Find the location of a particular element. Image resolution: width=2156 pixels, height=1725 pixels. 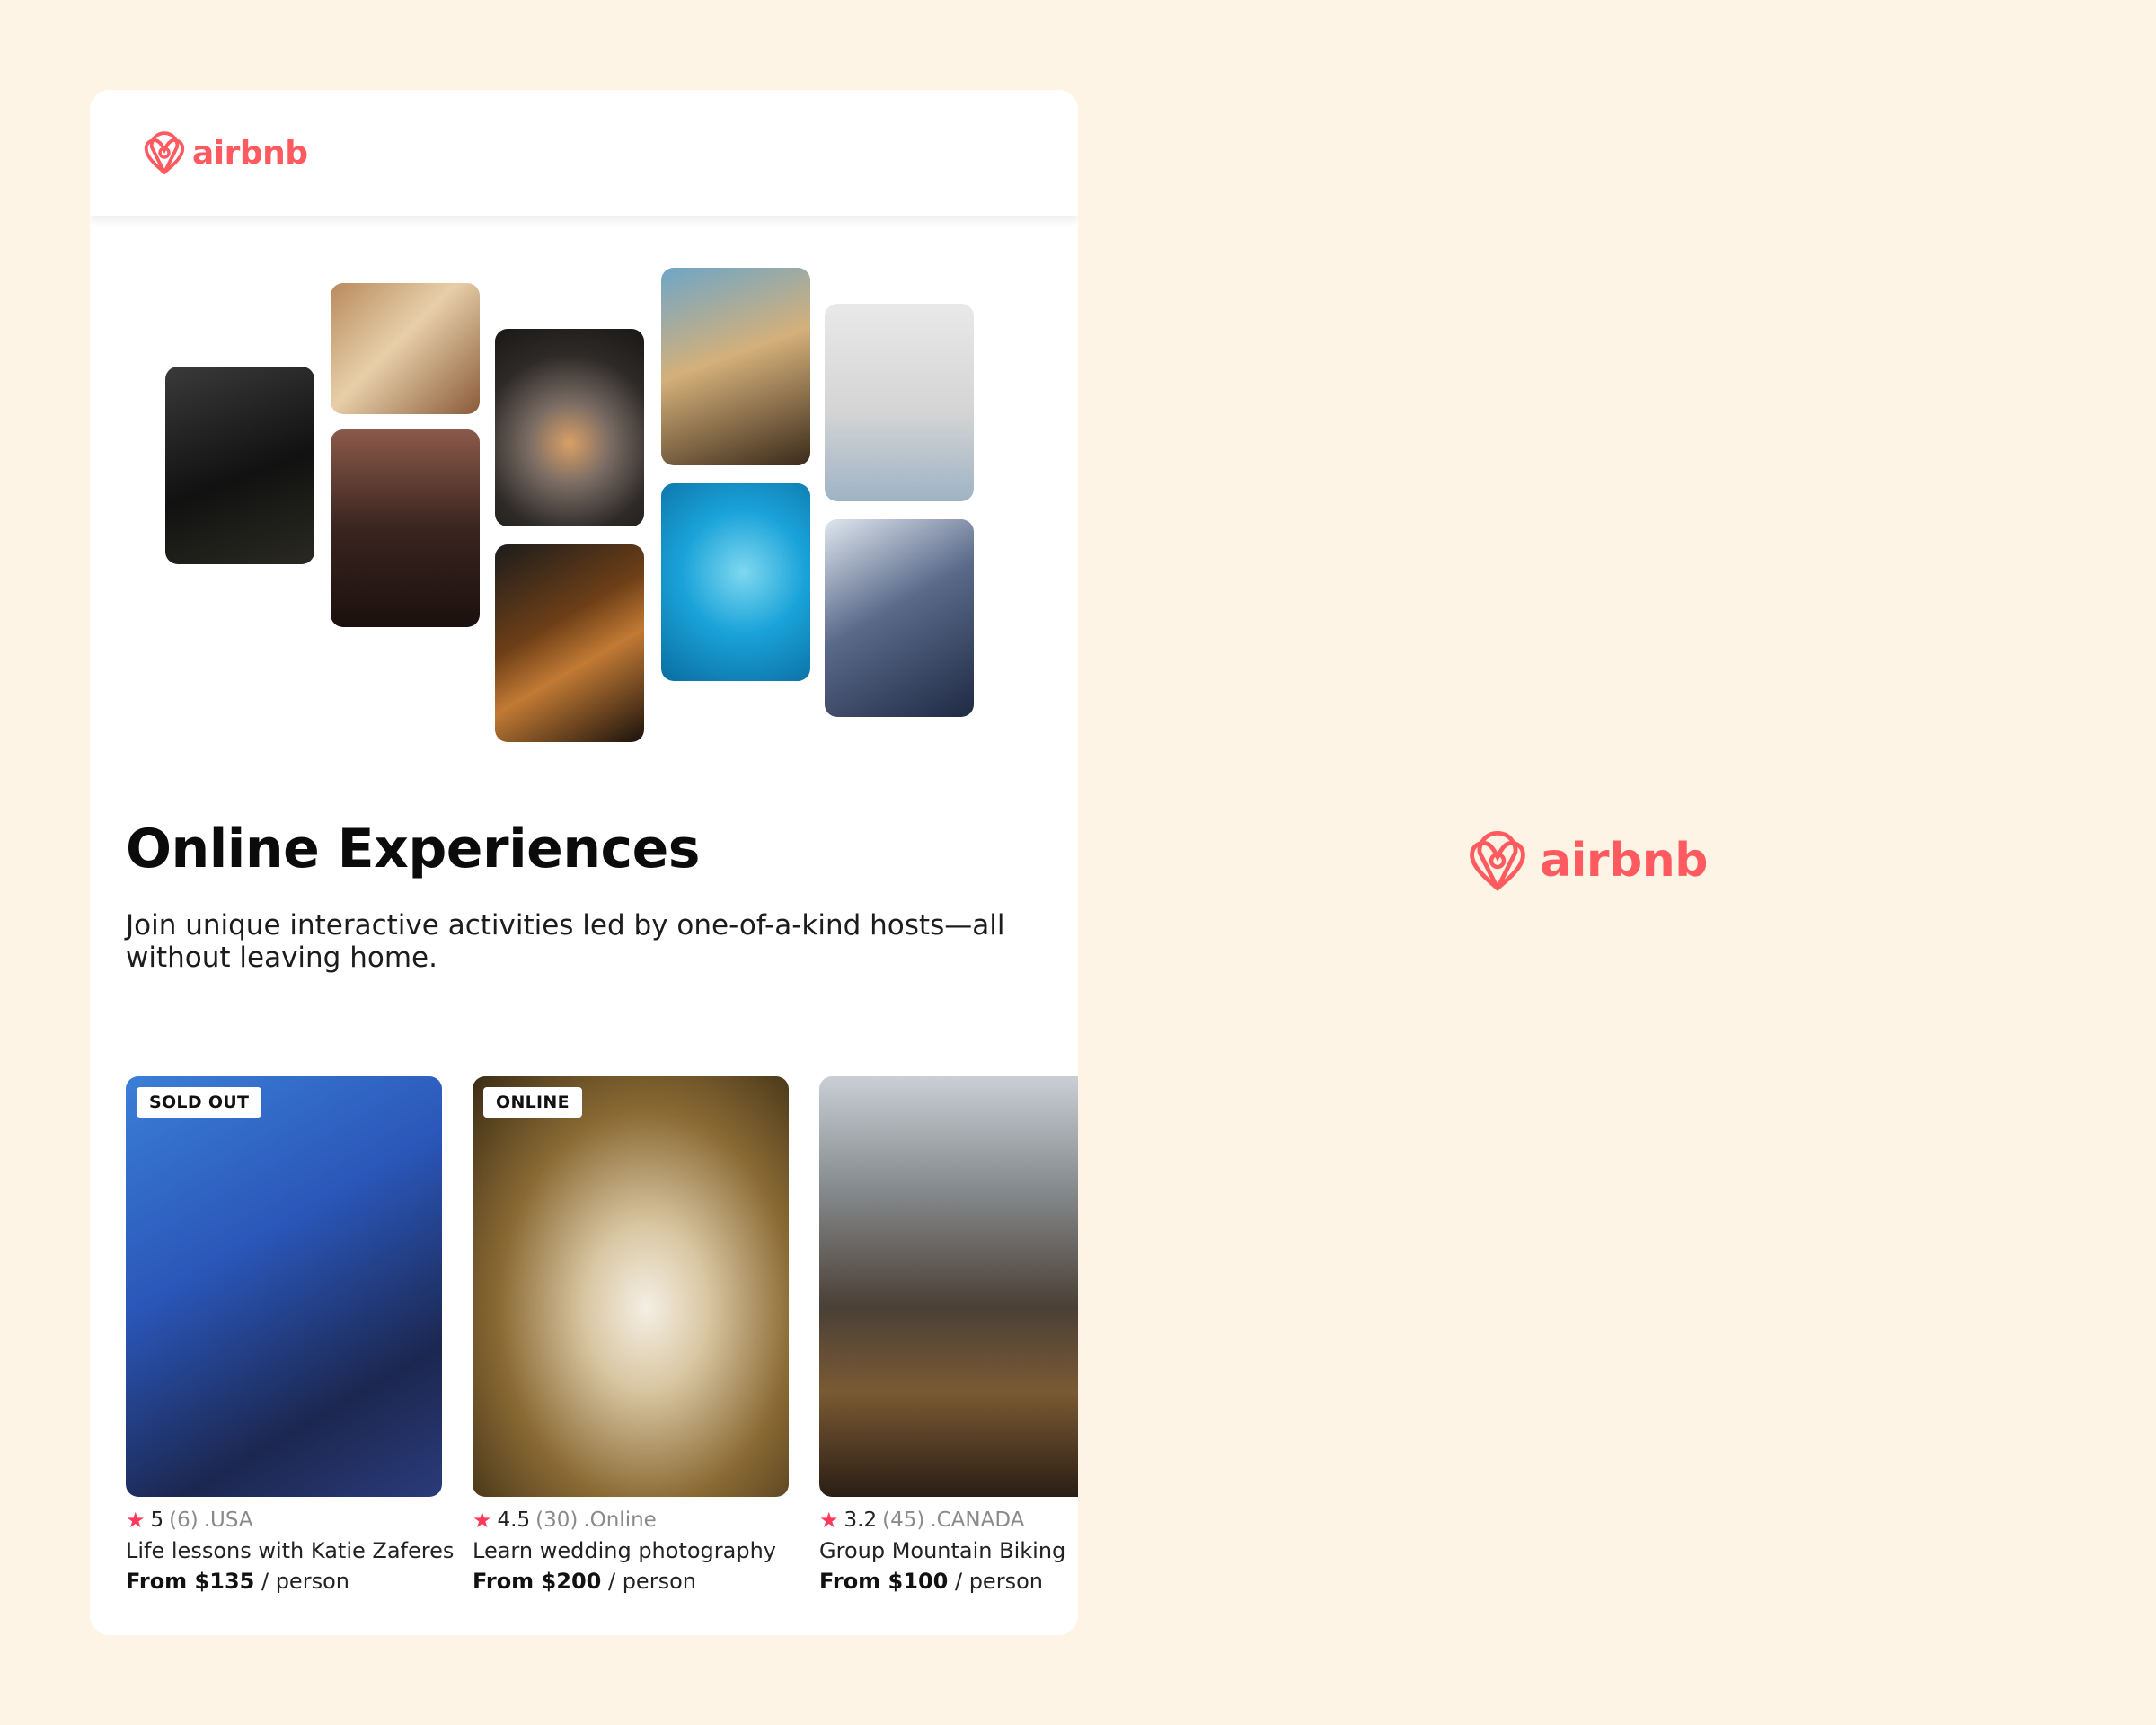

experience-title: Learn wedding photography is located at coordinates (624, 1550).